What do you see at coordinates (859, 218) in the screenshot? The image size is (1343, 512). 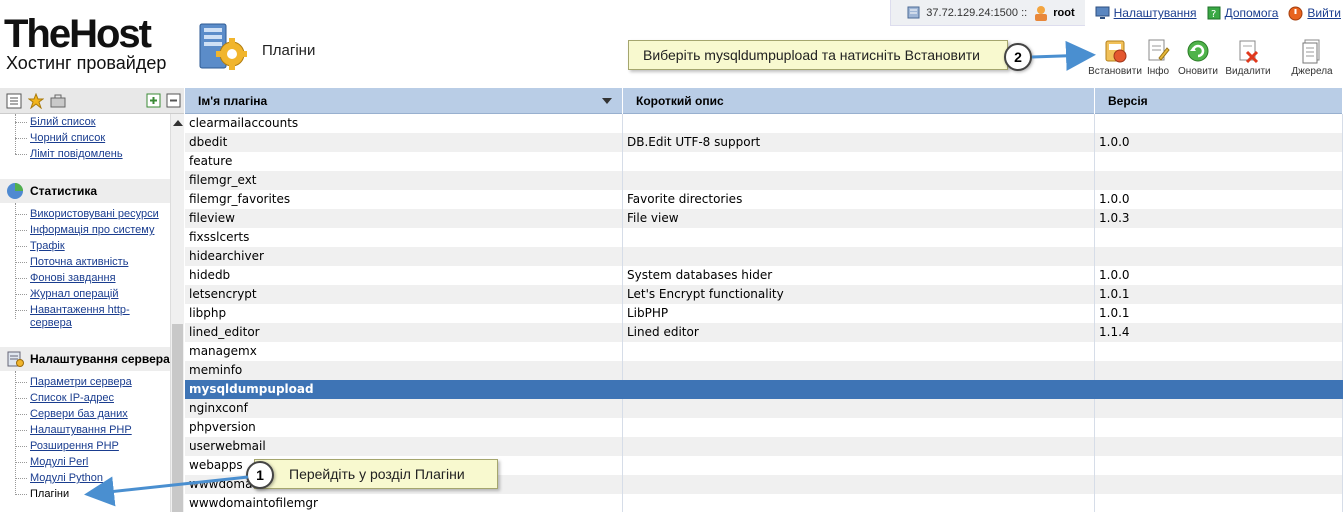 I see `cell-description: File view` at bounding box center [859, 218].